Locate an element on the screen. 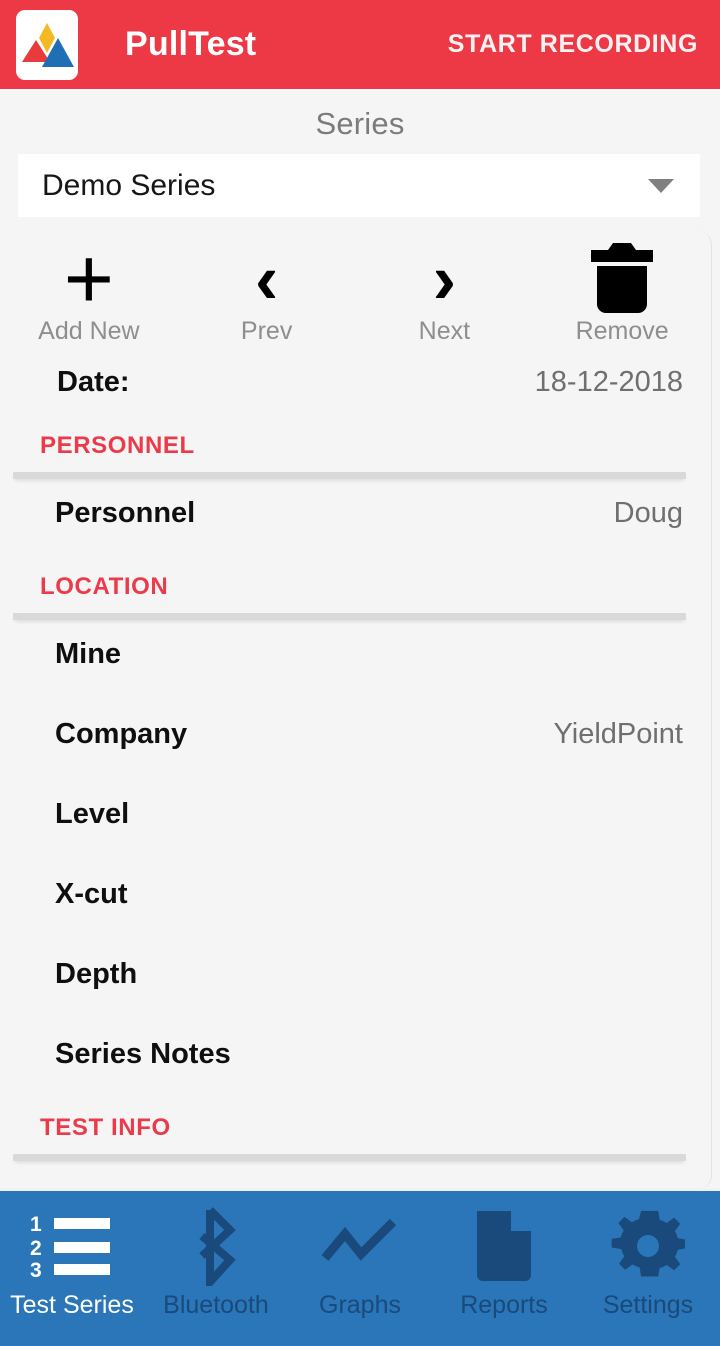 This screenshot has height=1346, width=720. add-new-label: Add New is located at coordinates (89, 331).